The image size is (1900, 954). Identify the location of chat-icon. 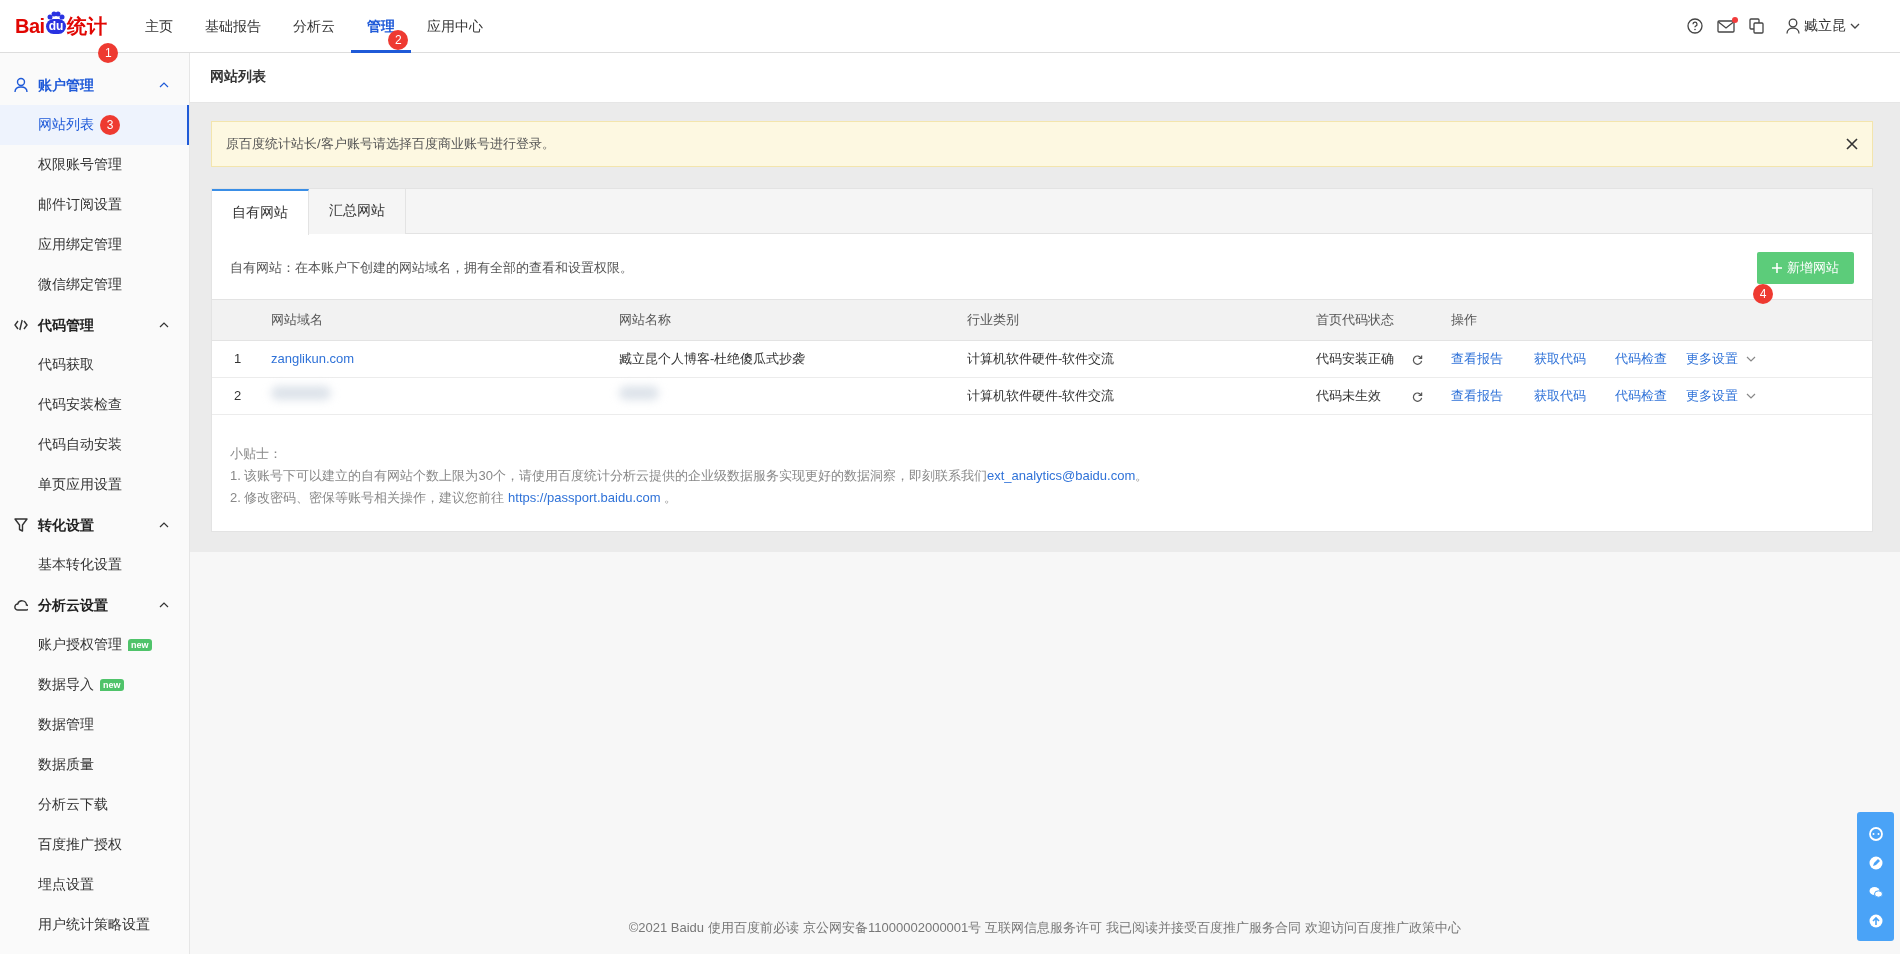
(1875, 892).